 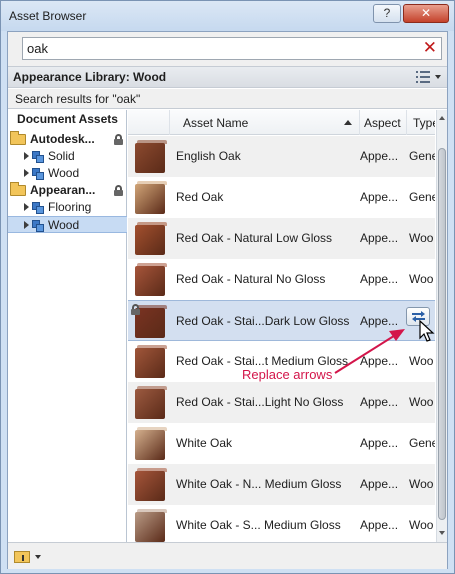 I want to click on library-header: Appearance Library: Wood, so click(x=227, y=77).